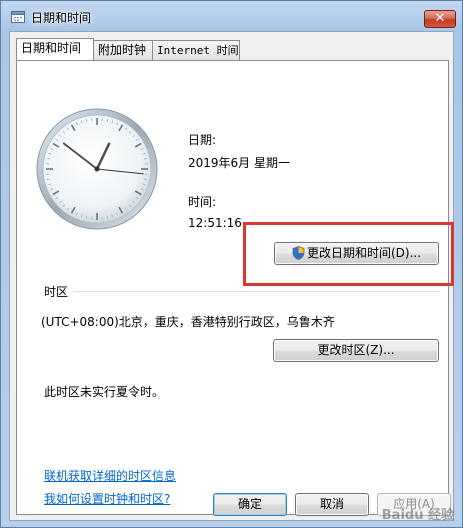 The image size is (463, 528). What do you see at coordinates (440, 19) in the screenshot?
I see `close-button: ✕` at bounding box center [440, 19].